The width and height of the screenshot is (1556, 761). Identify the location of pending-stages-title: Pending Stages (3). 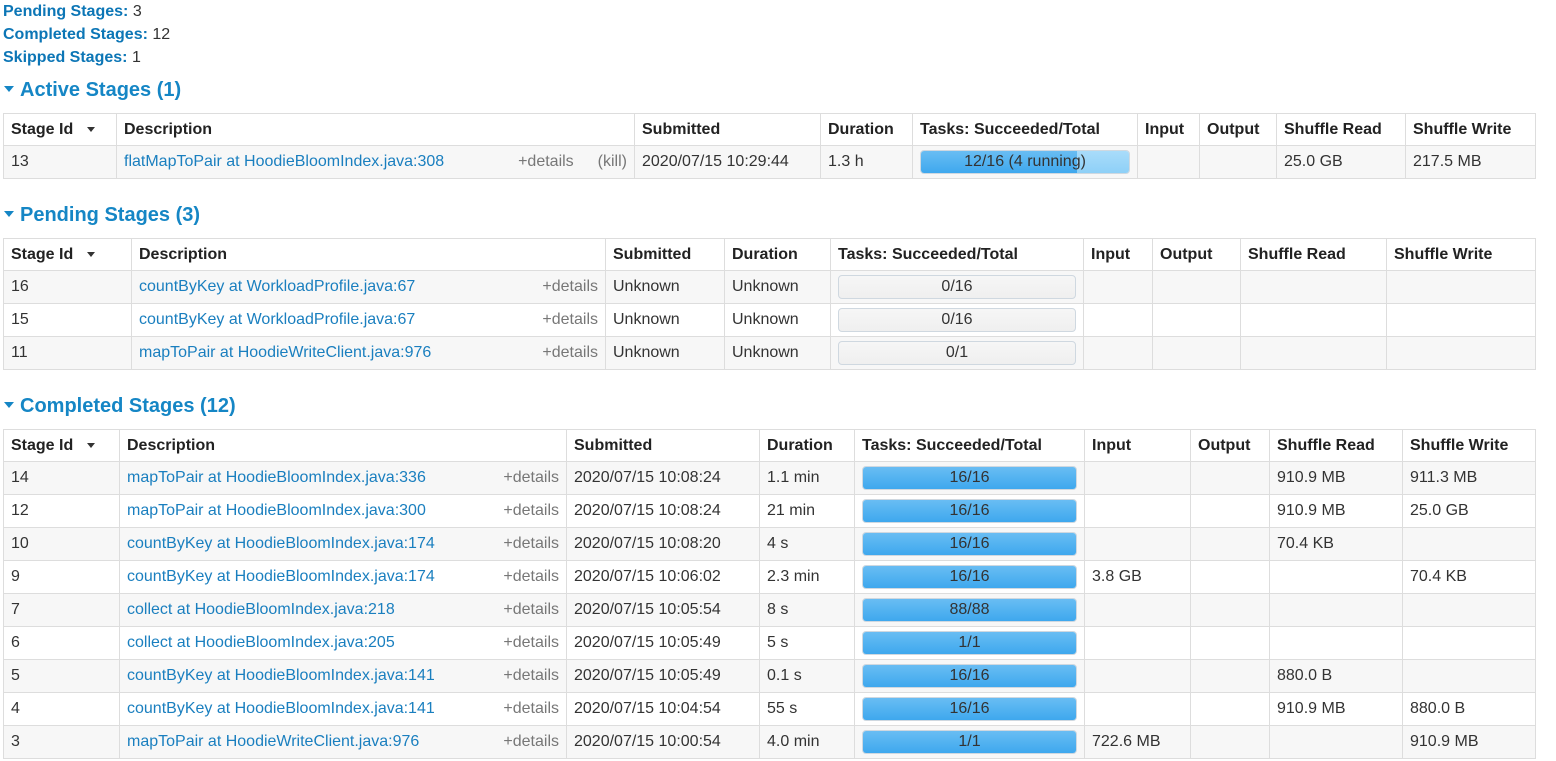
(110, 215).